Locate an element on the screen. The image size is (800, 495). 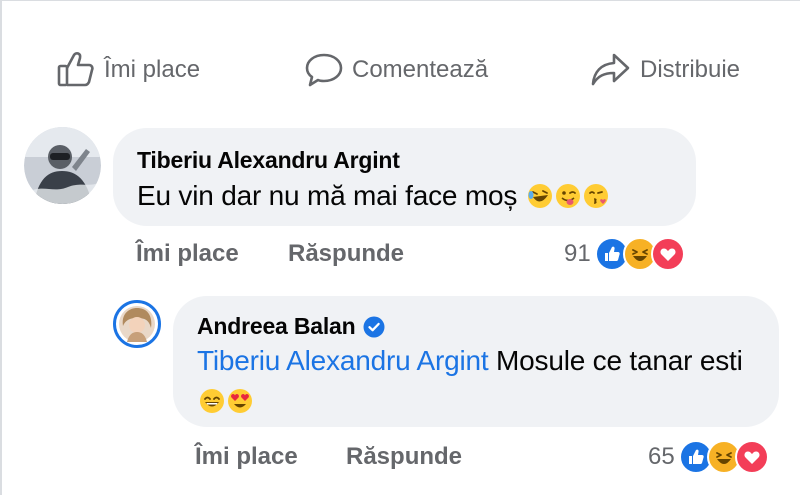
reply-author-name: Andreea Balan is located at coordinates (276, 326).